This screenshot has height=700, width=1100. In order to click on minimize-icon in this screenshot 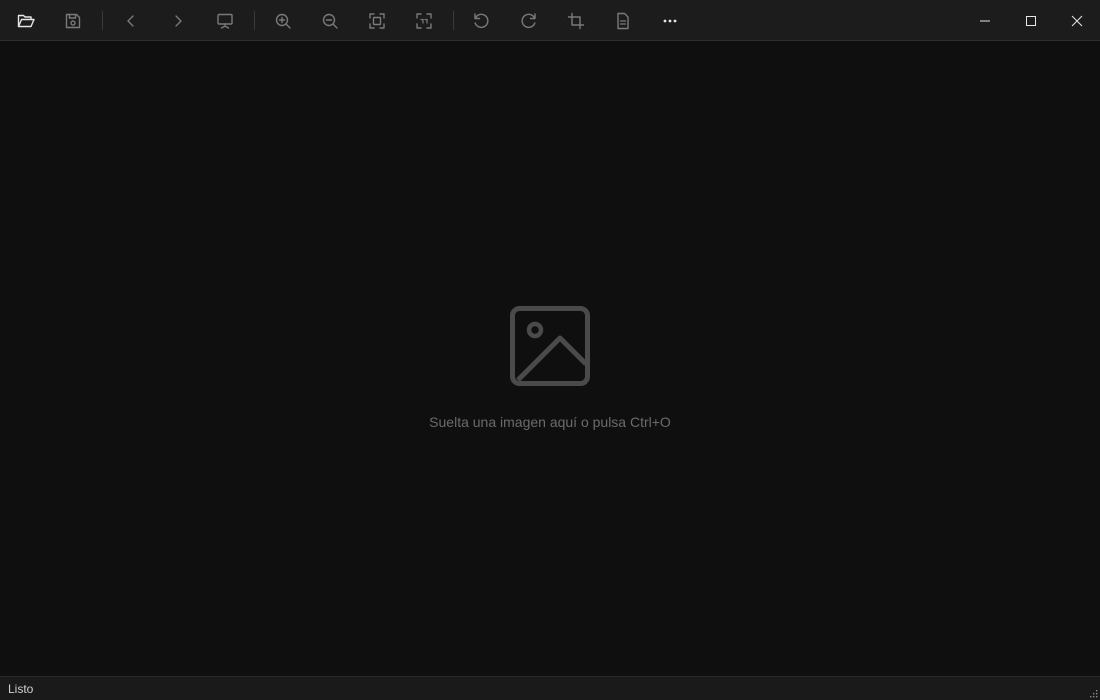, I will do `click(985, 20)`.